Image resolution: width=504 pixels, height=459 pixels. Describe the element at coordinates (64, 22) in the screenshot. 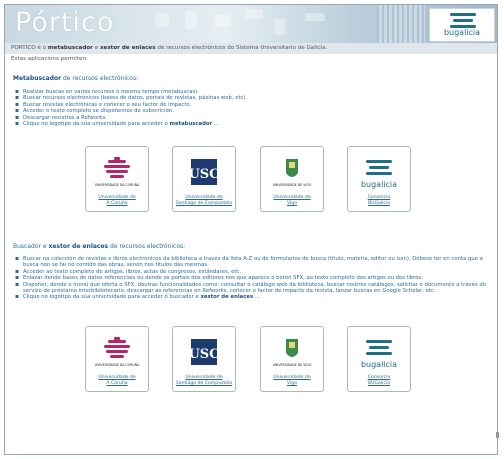

I see `site-title: Pórtico` at that location.